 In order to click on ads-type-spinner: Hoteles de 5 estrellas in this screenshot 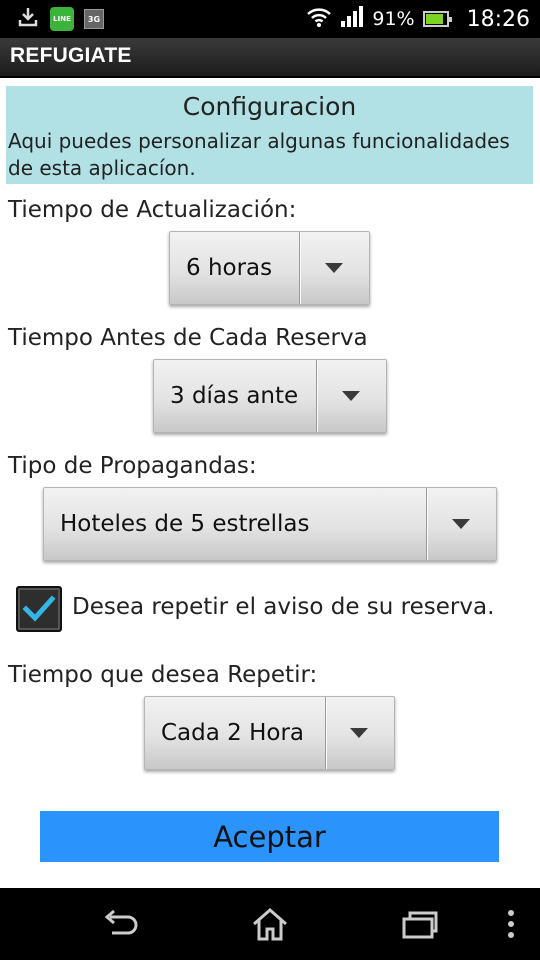, I will do `click(270, 524)`.